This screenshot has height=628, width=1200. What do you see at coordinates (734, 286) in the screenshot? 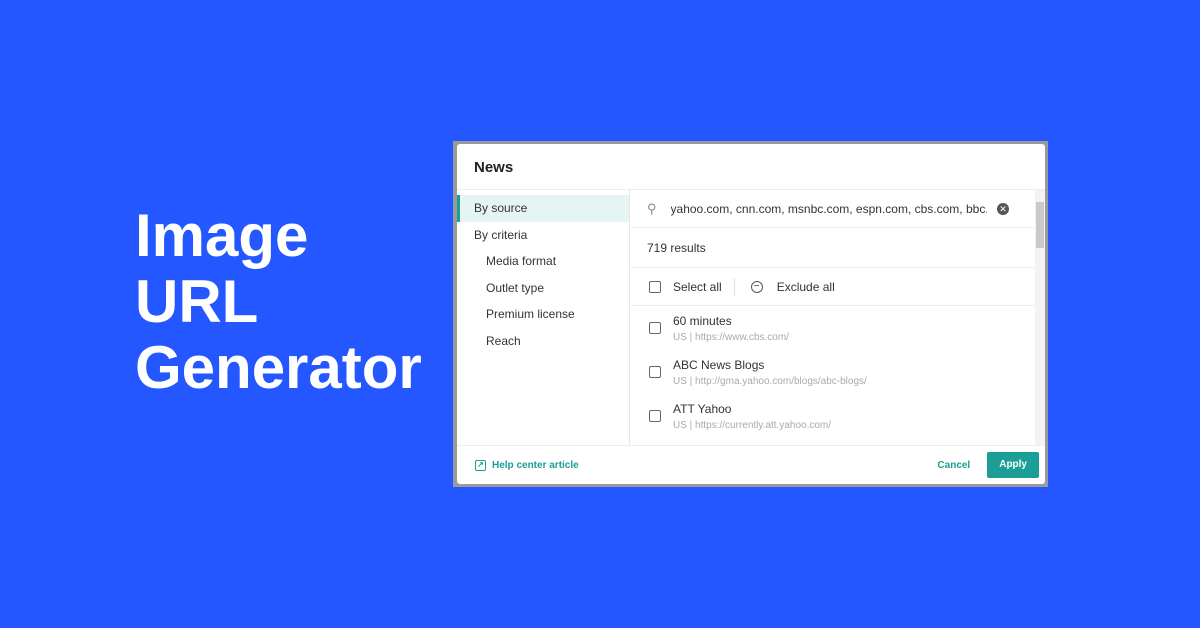
I see `divider` at bounding box center [734, 286].